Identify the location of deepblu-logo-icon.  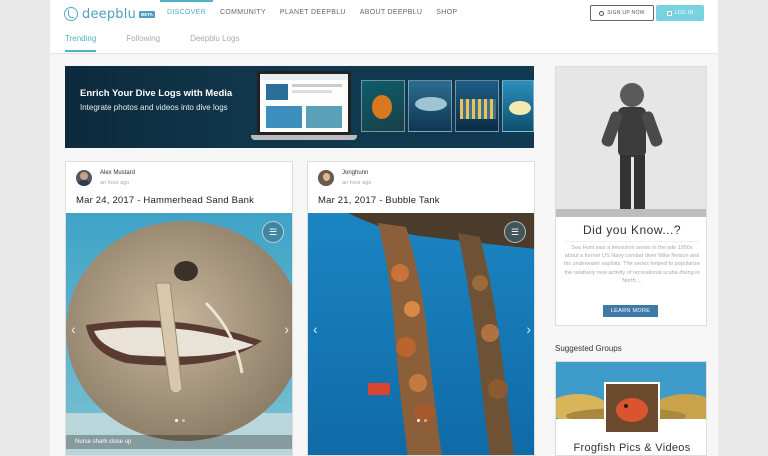
(71, 14).